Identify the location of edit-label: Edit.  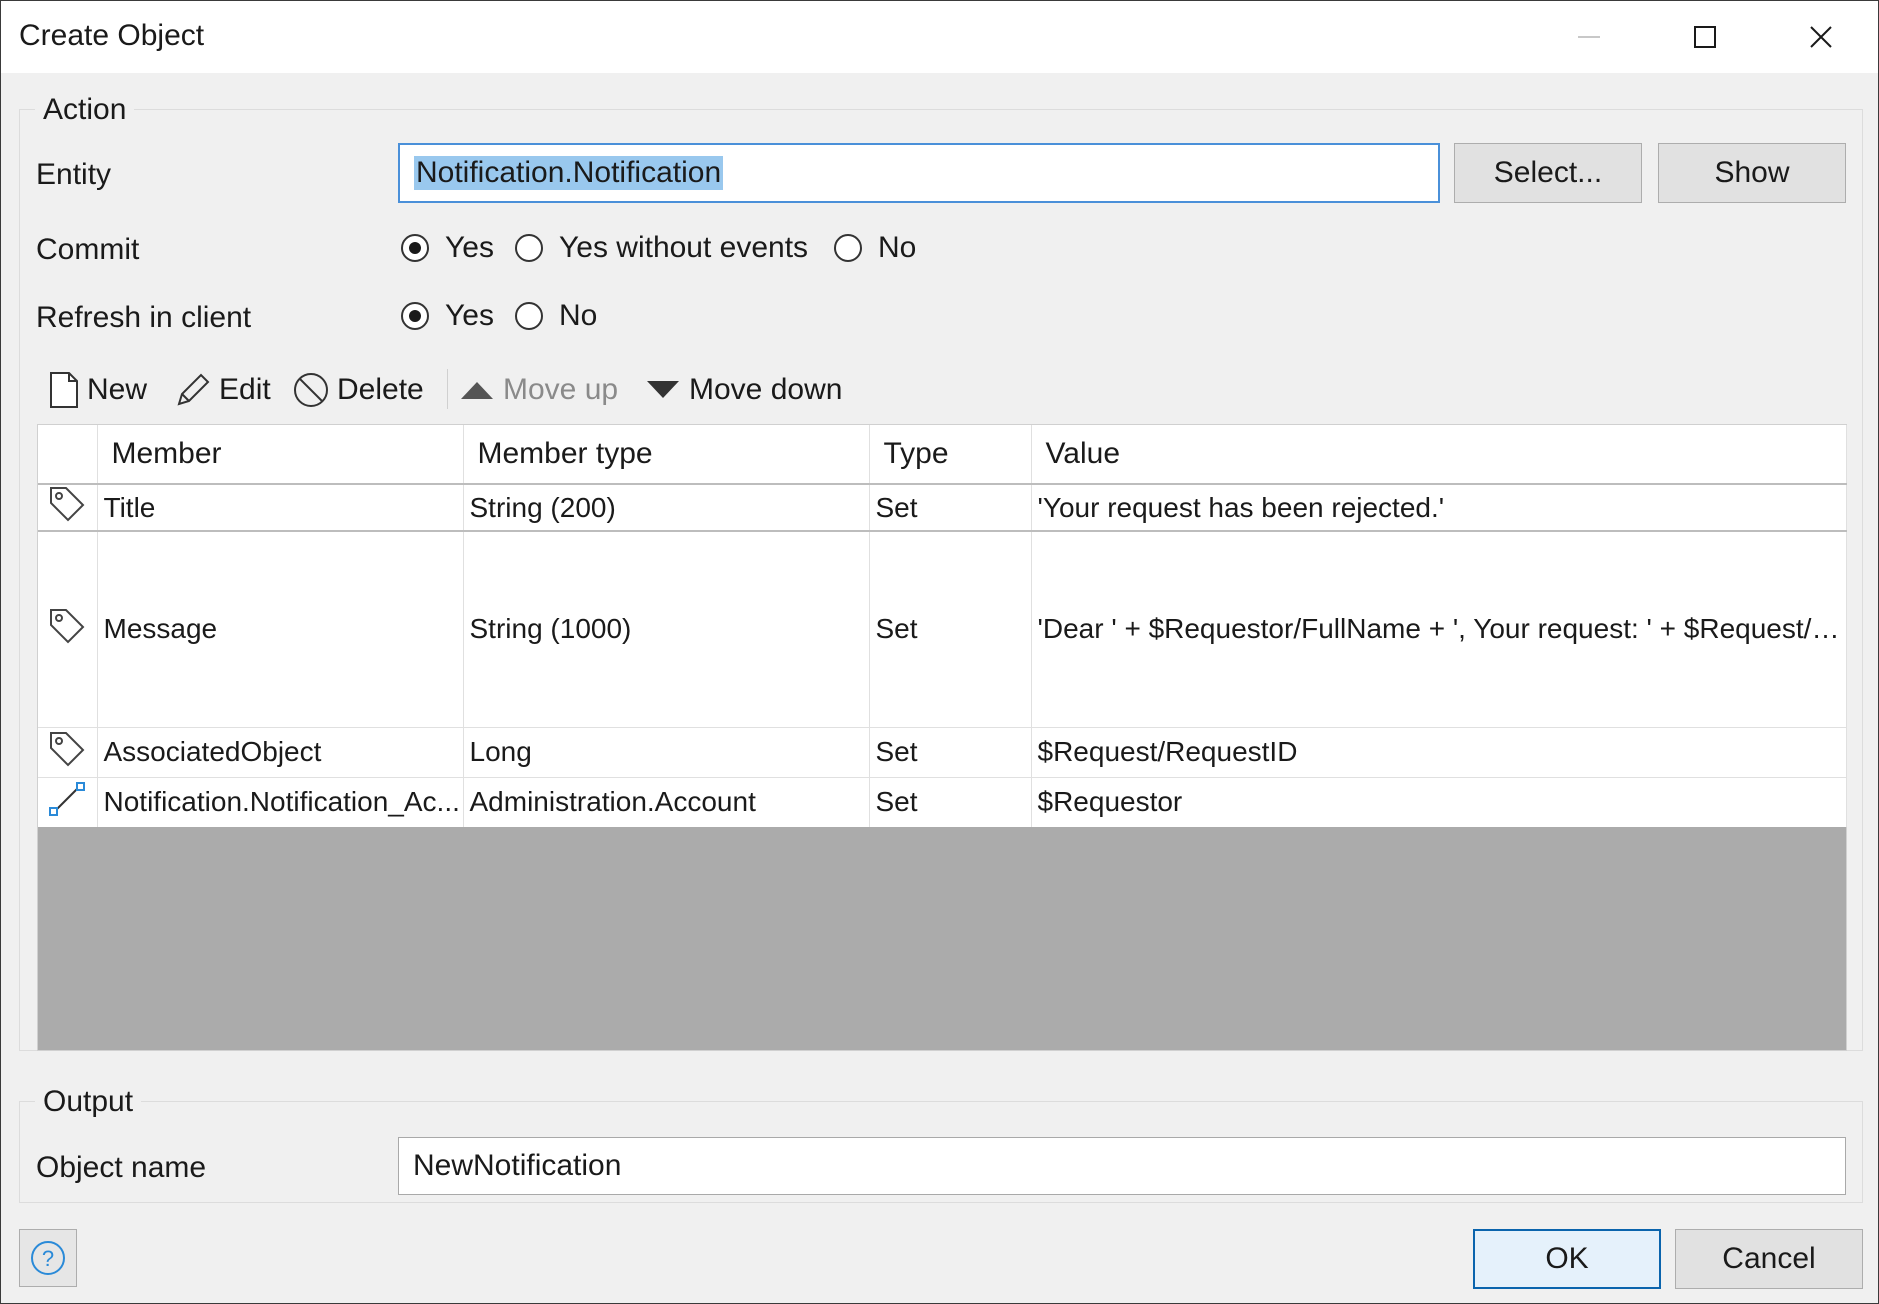
(245, 389).